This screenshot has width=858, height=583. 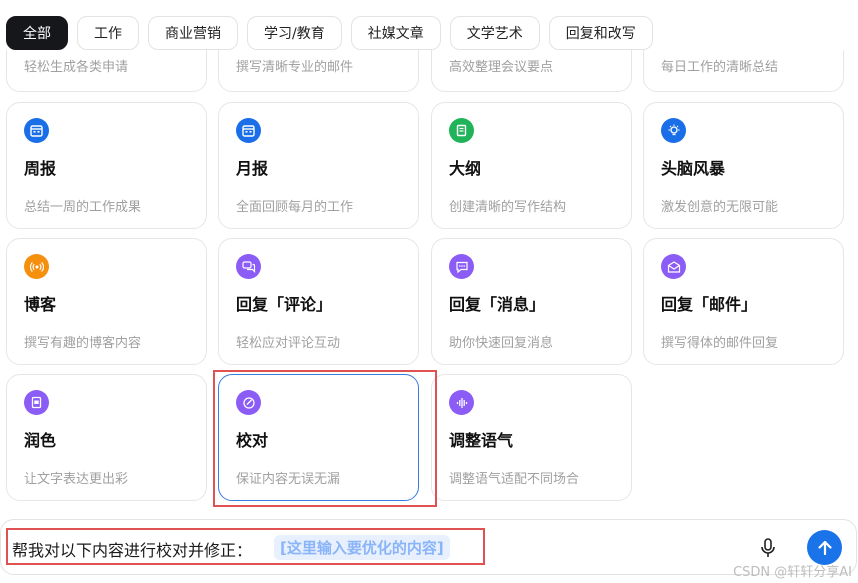 I want to click on card-description: 轻松应对评论互动, so click(x=288, y=343).